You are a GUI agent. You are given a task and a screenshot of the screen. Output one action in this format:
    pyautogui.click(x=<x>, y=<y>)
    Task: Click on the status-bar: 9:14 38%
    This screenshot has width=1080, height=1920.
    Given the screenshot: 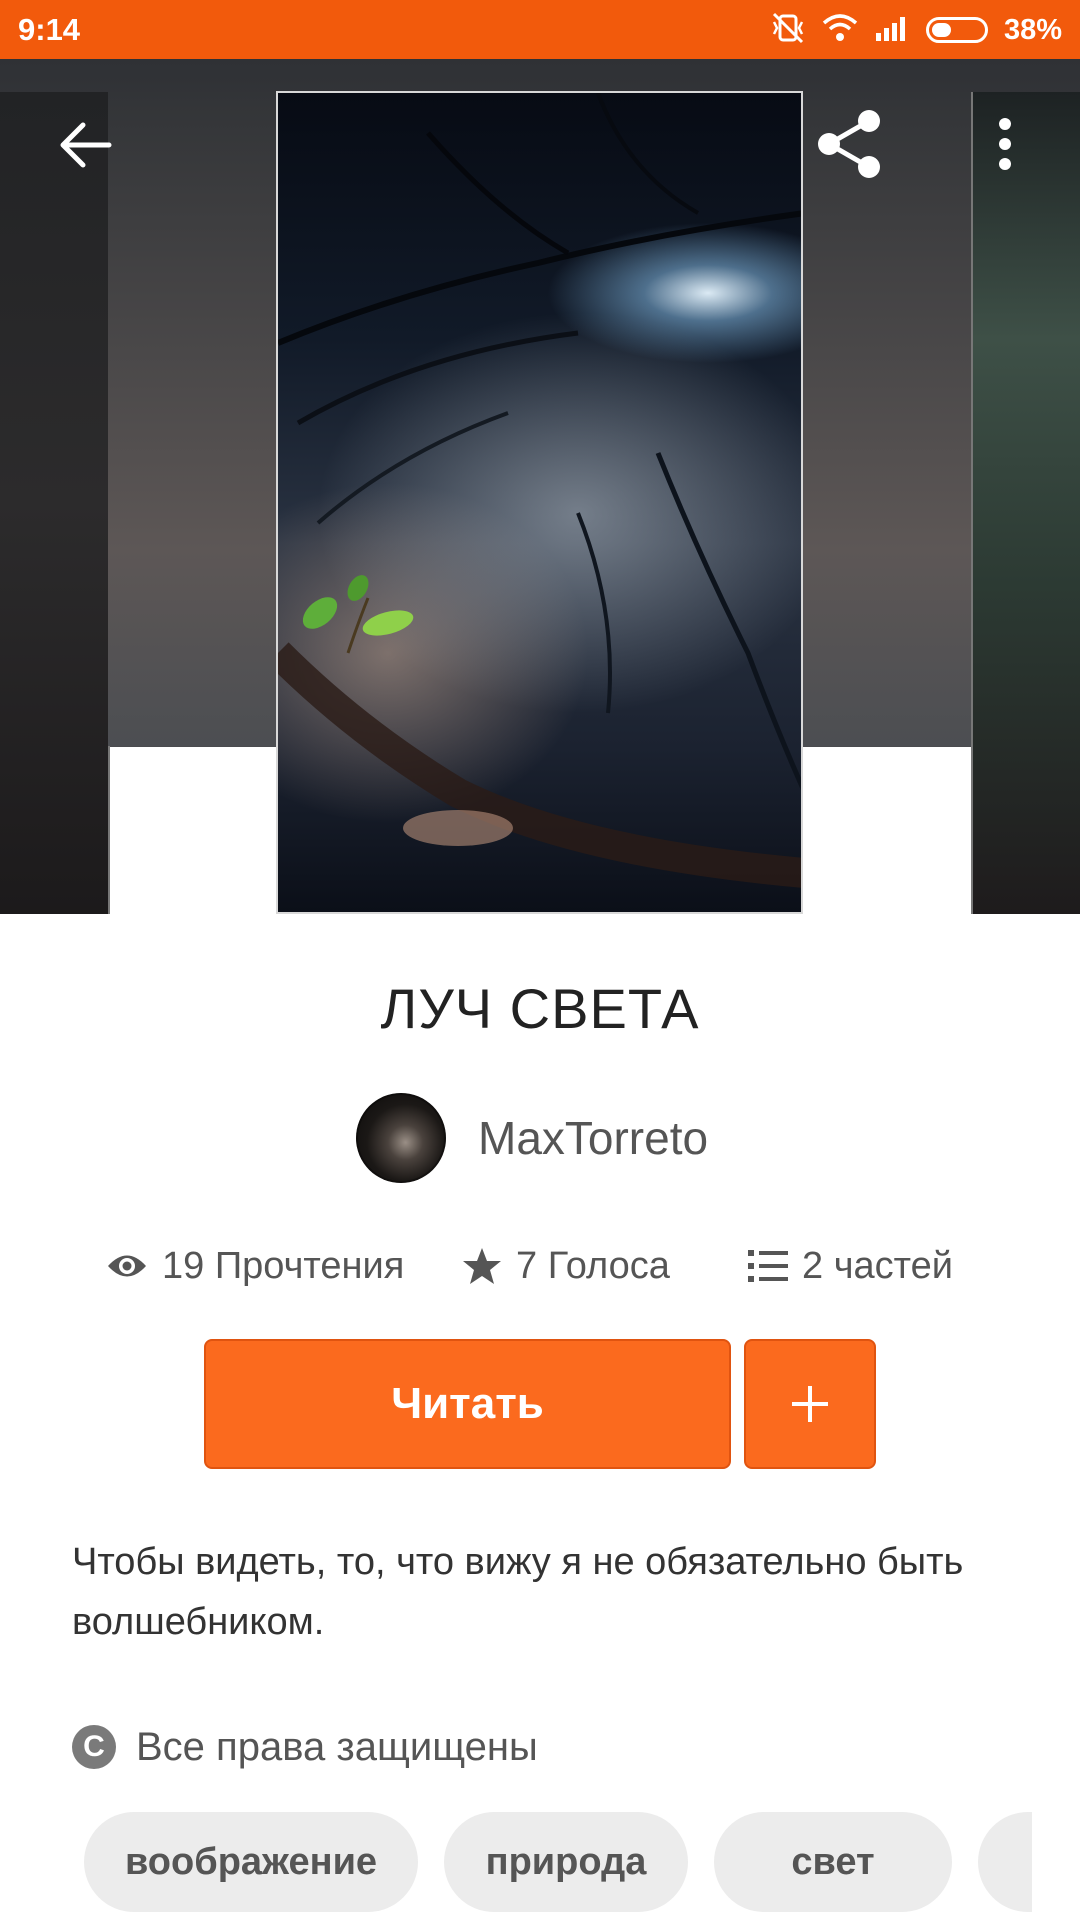 What is the action you would take?
    pyautogui.click(x=540, y=29)
    